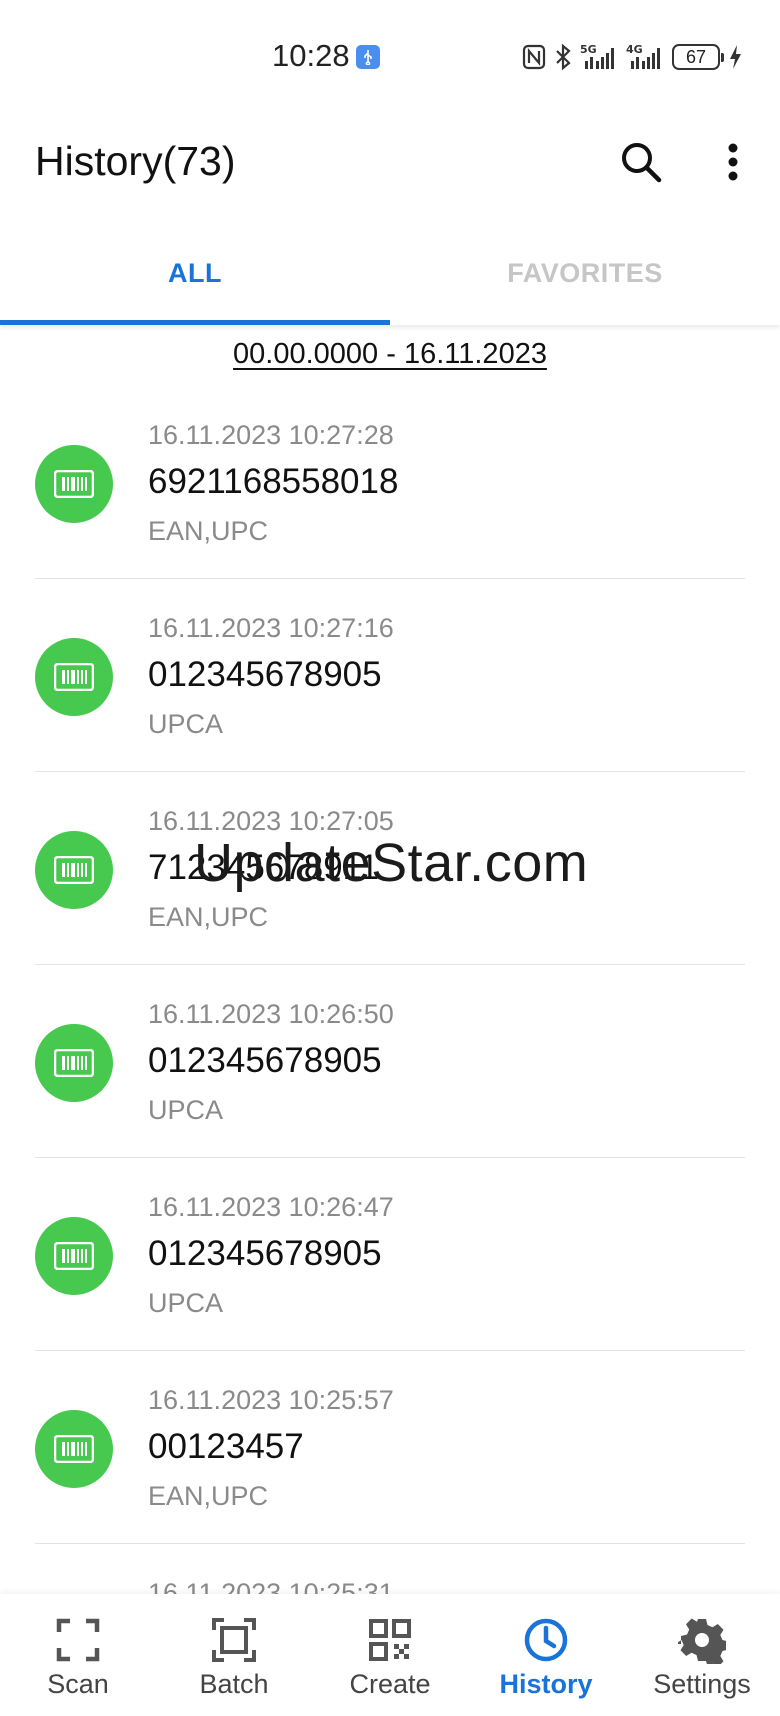 This screenshot has height=1716, width=780. What do you see at coordinates (390, 675) in the screenshot?
I see `list-item: 16.11.2023 10:27:16 012345678905 UPCA` at bounding box center [390, 675].